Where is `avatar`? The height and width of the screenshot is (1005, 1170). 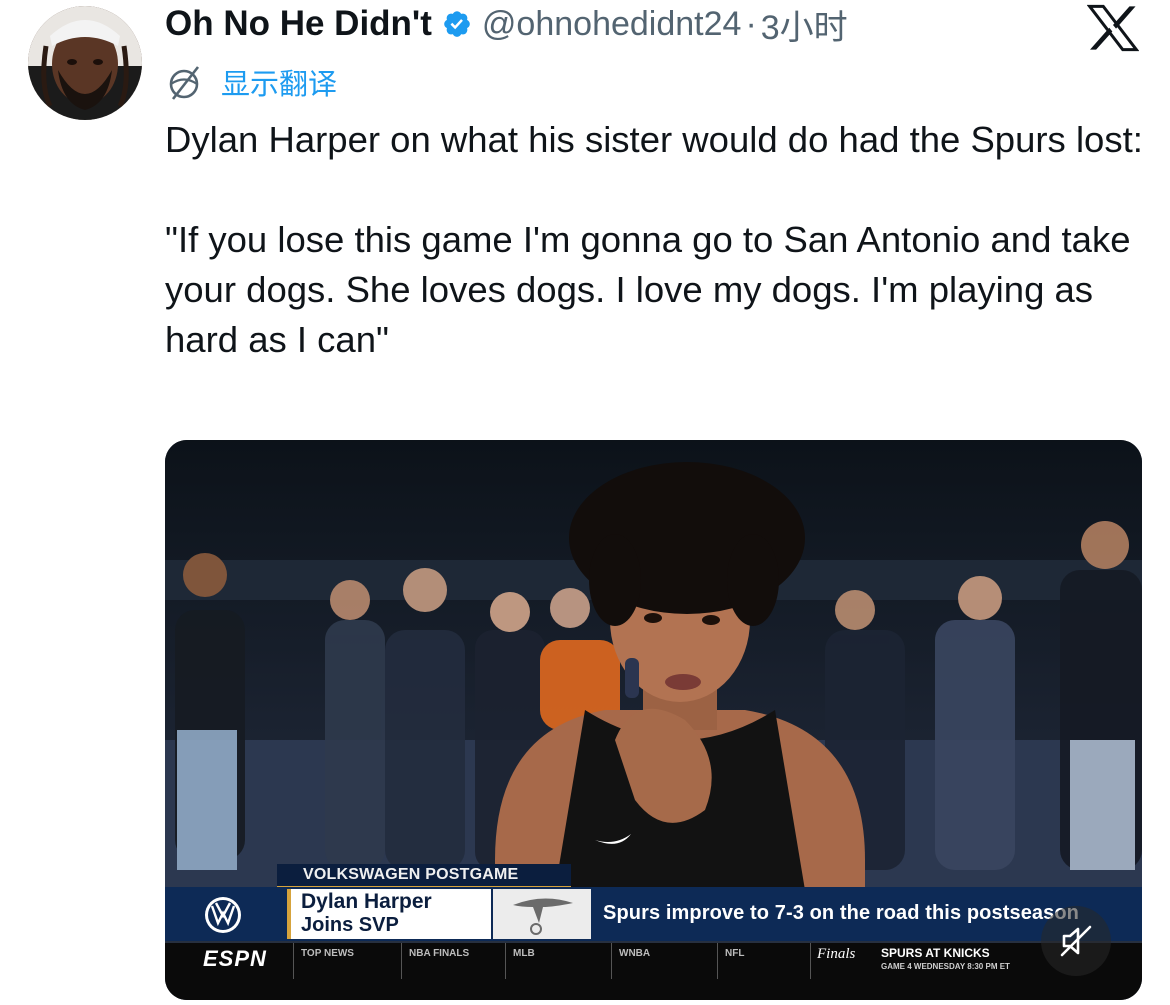 avatar is located at coordinates (85, 63).